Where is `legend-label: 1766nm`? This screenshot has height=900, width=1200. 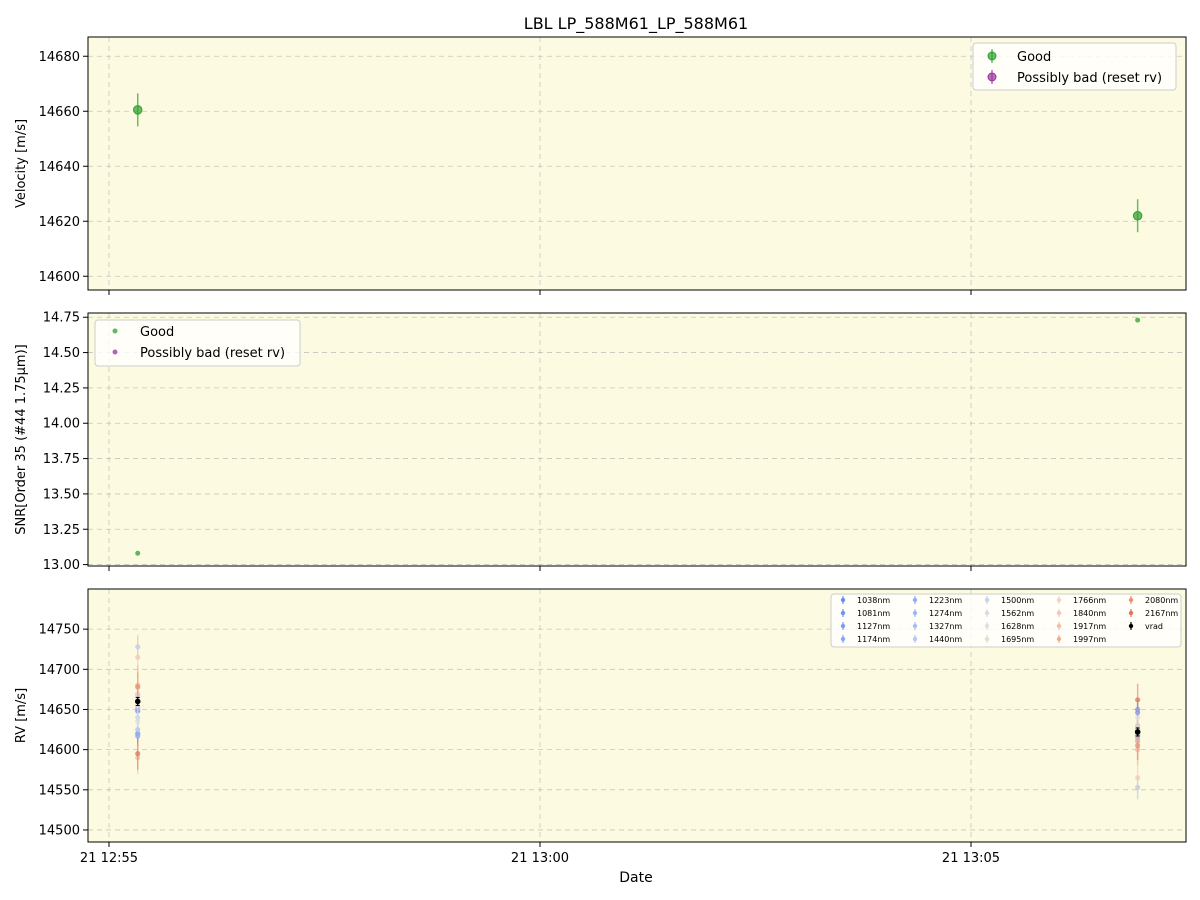 legend-label: 1766nm is located at coordinates (1089, 600).